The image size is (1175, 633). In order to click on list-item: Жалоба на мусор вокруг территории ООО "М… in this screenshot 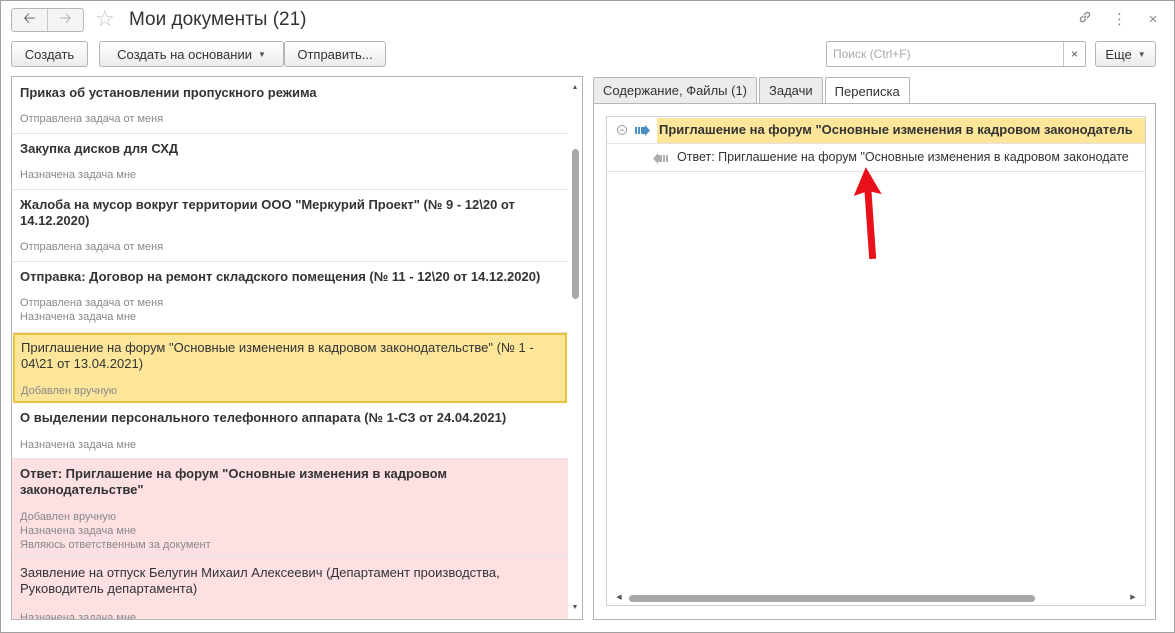, I will do `click(290, 226)`.